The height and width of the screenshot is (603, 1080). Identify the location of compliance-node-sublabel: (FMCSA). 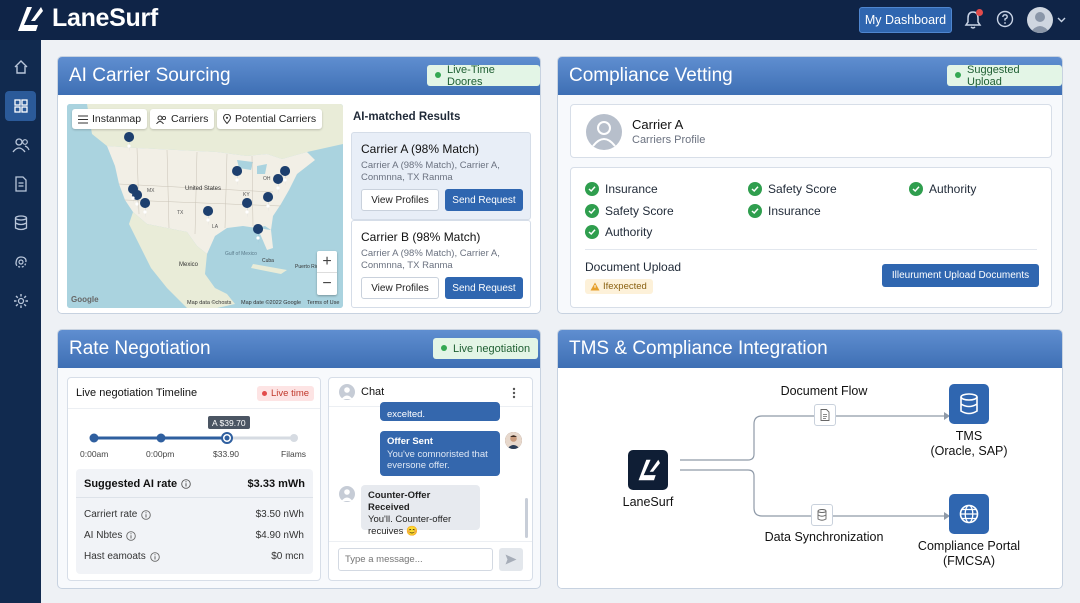
(969, 561).